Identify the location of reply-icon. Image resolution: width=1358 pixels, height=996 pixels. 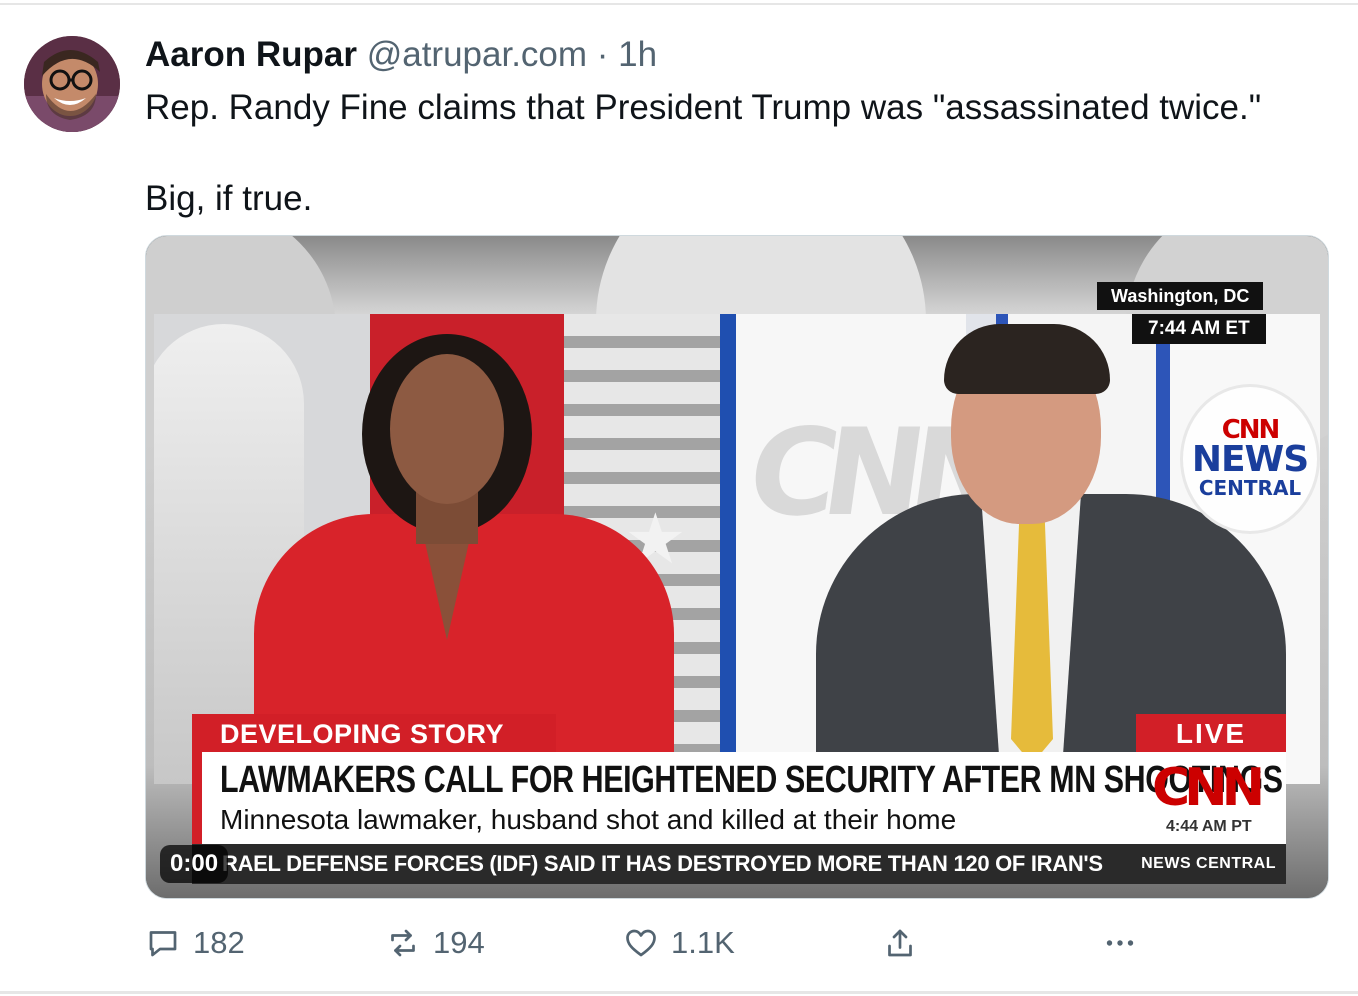
(163, 944).